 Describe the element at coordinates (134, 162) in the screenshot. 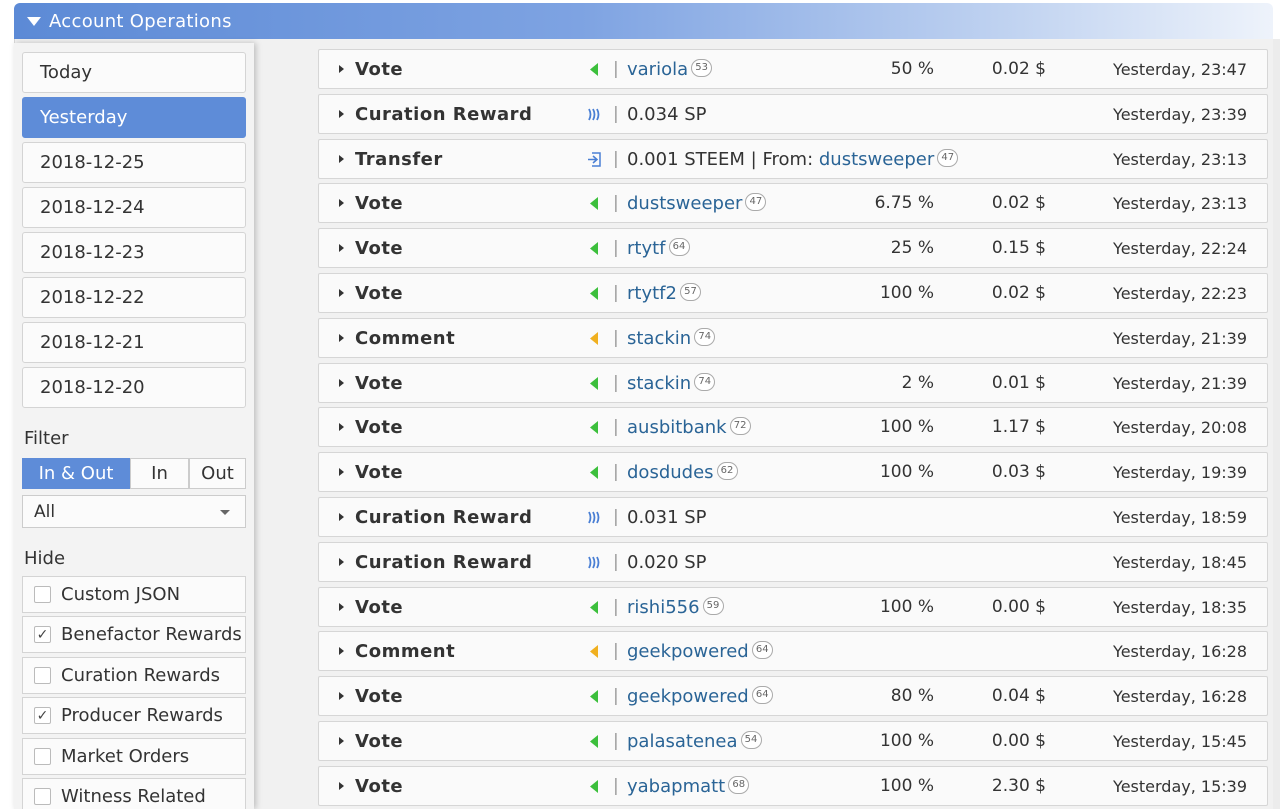

I see `date-button: 2018-12-25` at that location.